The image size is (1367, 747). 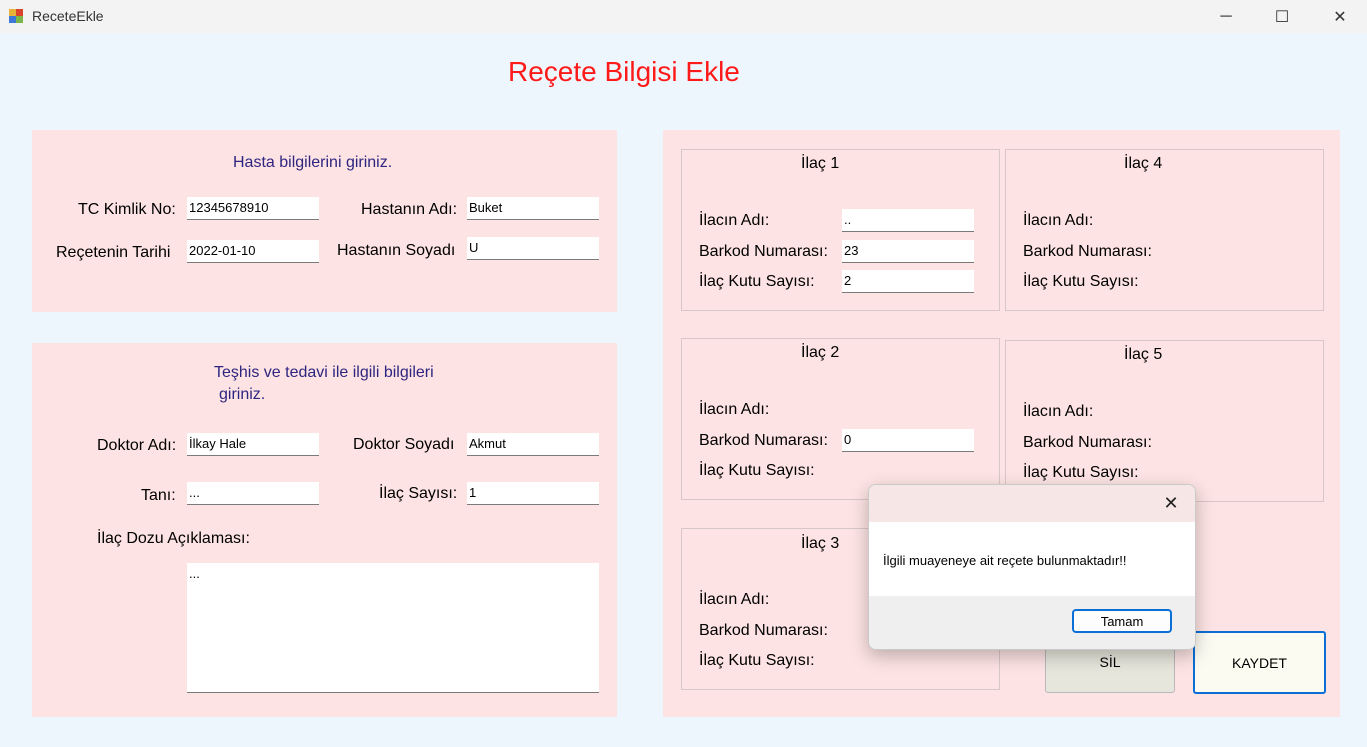 I want to click on drug5-box-label: İlaç Kutu Sayısı:, so click(x=1081, y=472).